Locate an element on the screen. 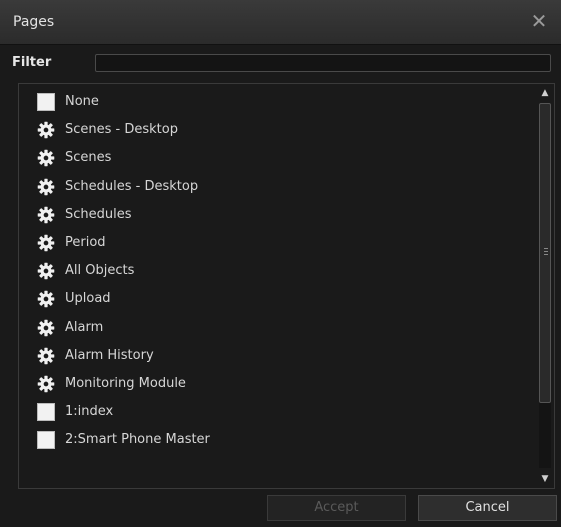  scrollbar-track is located at coordinates (545, 285).